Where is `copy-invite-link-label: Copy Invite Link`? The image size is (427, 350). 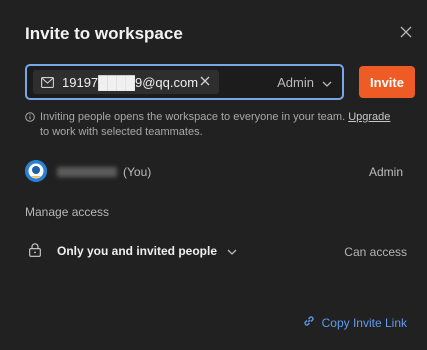
copy-invite-link-label: Copy Invite Link is located at coordinates (364, 322).